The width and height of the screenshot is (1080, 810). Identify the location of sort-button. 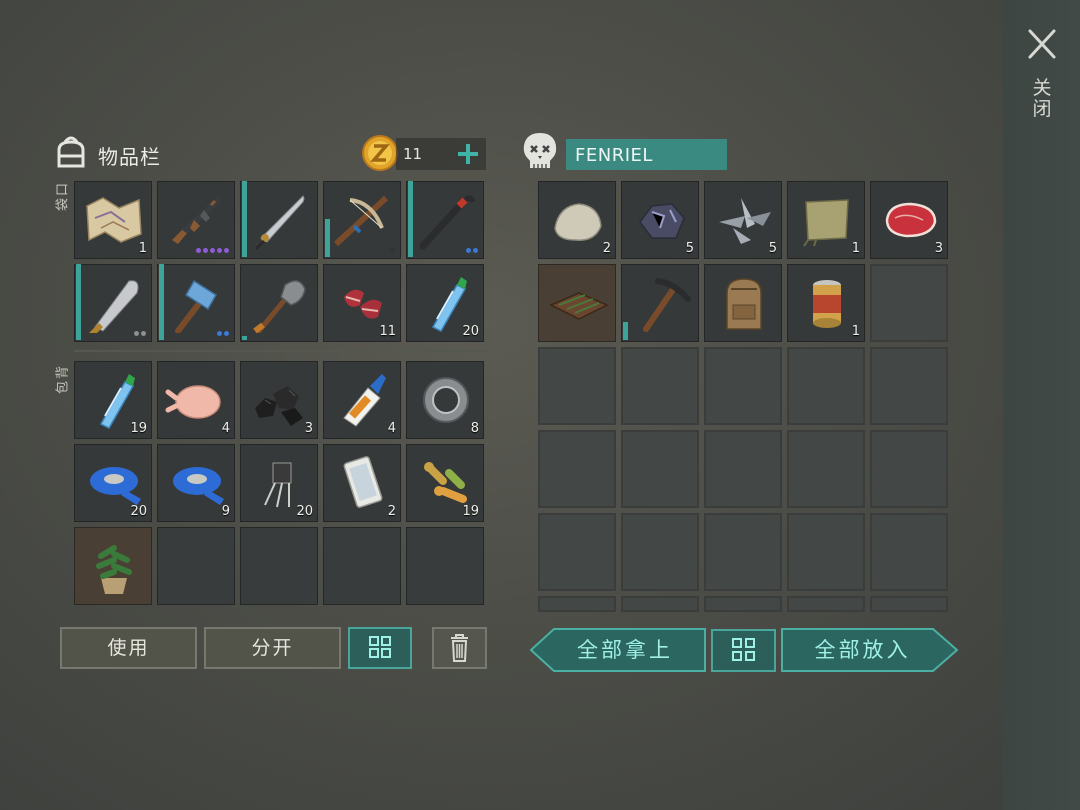
(380, 648).